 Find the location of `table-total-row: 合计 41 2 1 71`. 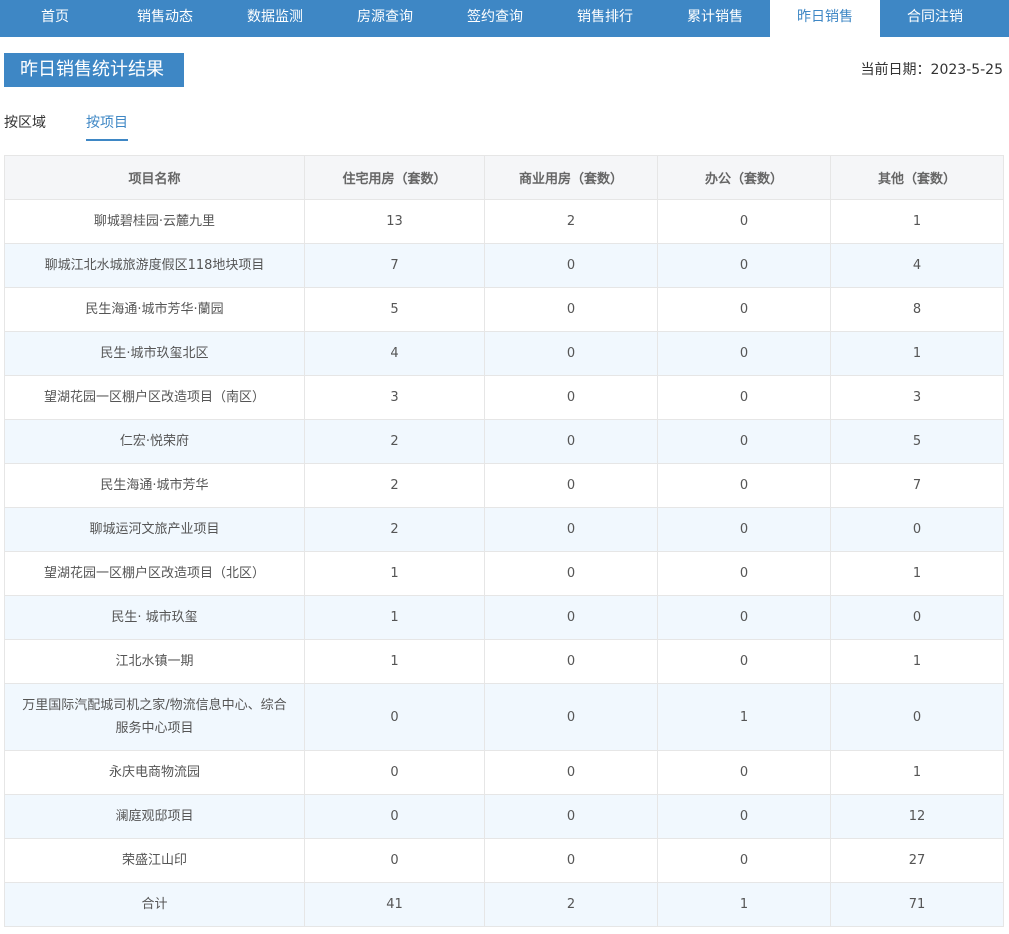

table-total-row: 合计 41 2 1 71 is located at coordinates (504, 904).